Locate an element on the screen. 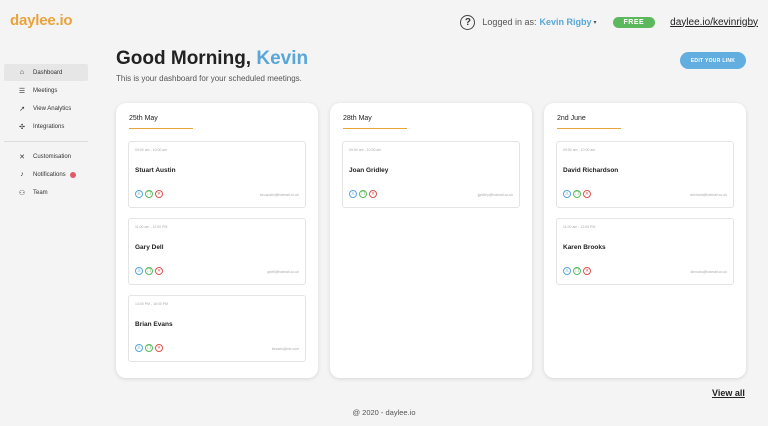 This screenshot has width=768, height=426. sidebar-item-team: ⚇ Team is located at coordinates (46, 192).